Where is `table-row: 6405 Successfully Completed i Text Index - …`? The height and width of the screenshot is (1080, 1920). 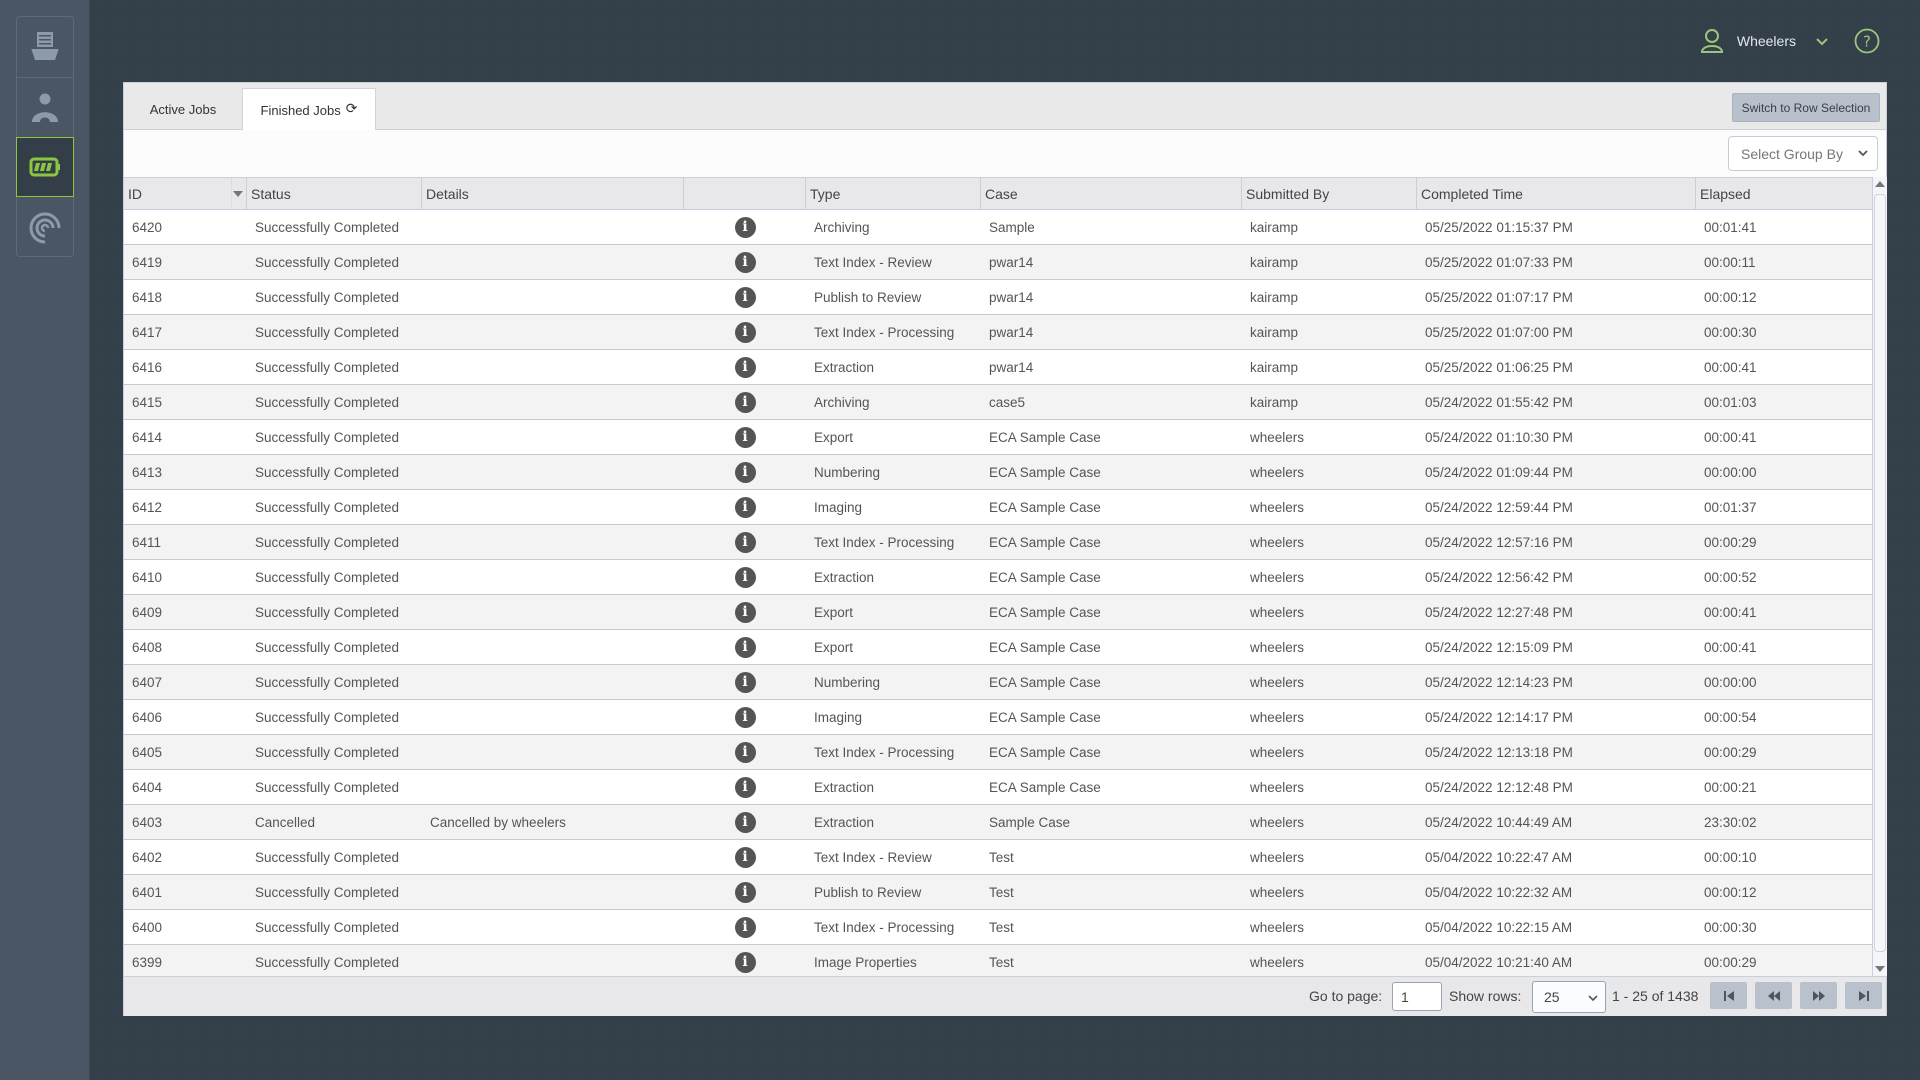 table-row: 6405 Successfully Completed i Text Index - … is located at coordinates (998, 752).